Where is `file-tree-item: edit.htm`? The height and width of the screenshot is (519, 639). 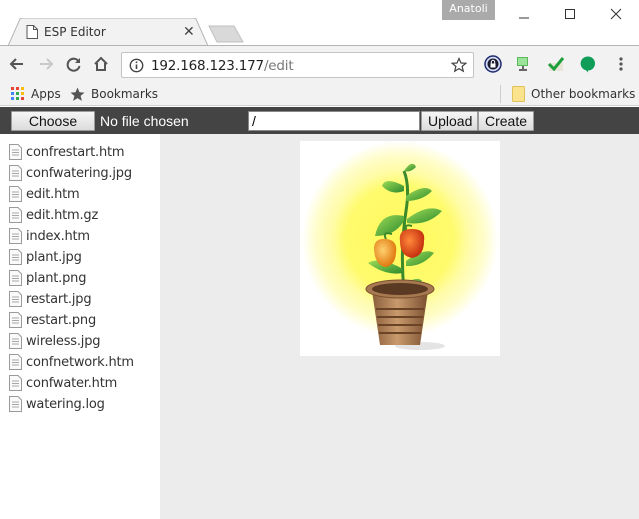
file-tree-item: edit.htm is located at coordinates (44, 194).